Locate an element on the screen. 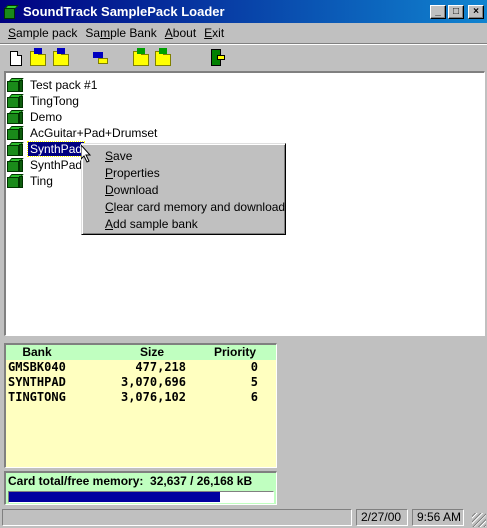 This screenshot has width=487, height=528. context-item-save: Save is located at coordinates (183, 156).